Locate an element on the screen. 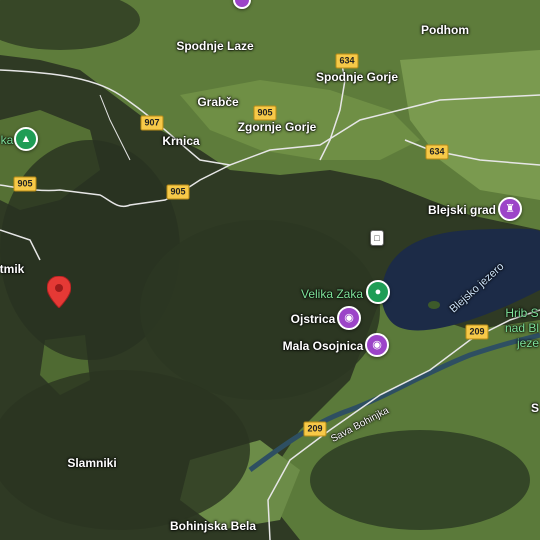  place-label-slamniki: Slamniki is located at coordinates (91, 463).